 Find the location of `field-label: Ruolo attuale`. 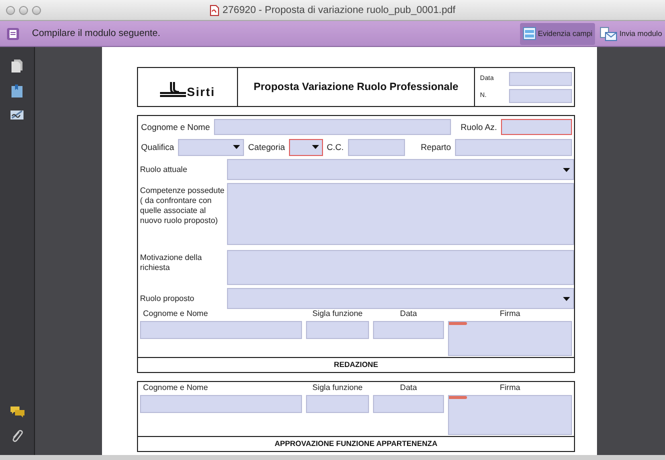

field-label: Ruolo attuale is located at coordinates (163, 169).